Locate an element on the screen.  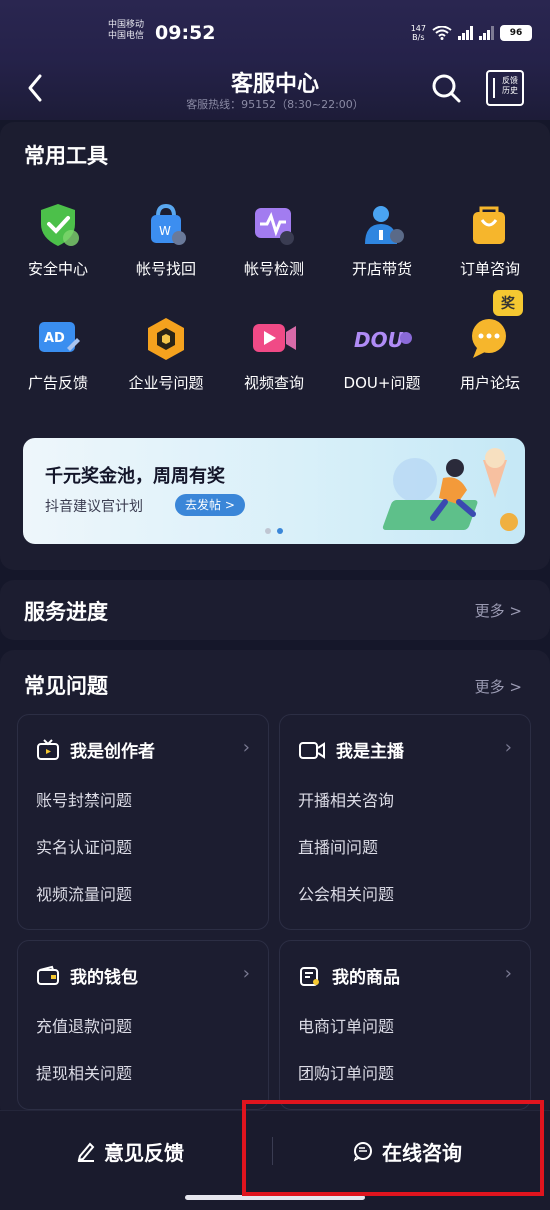
shield-check-icon is located at coordinates (58, 225).